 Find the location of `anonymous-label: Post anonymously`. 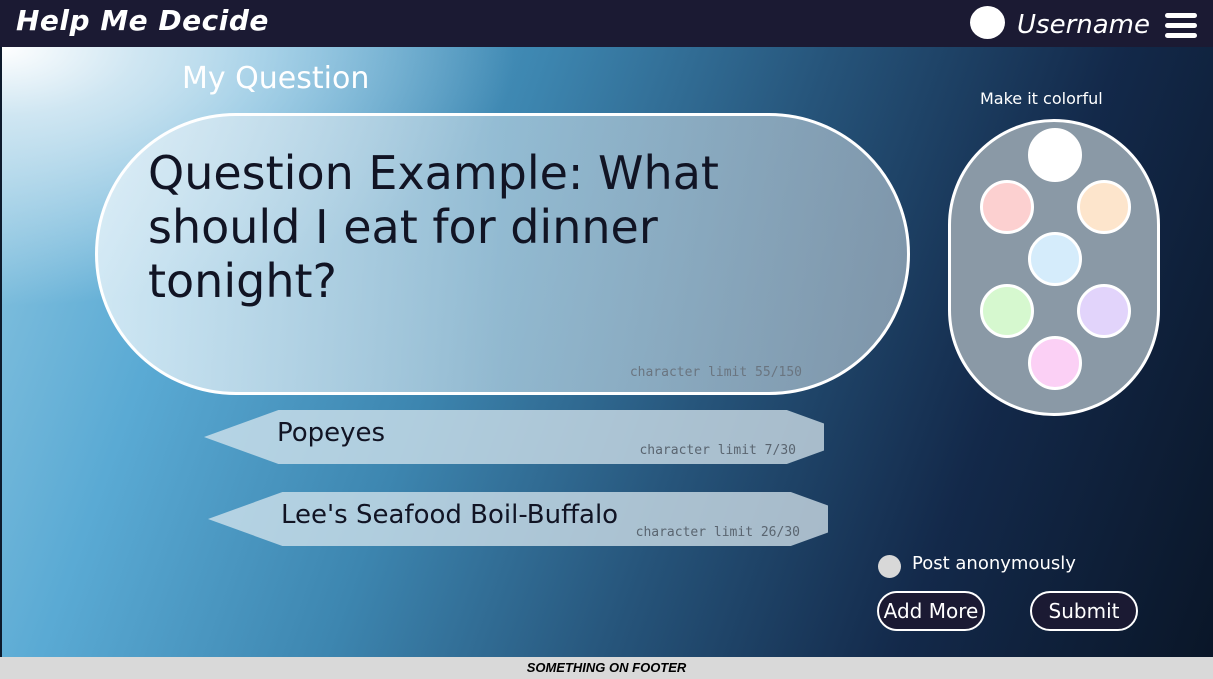

anonymous-label: Post anonymously is located at coordinates (994, 563).